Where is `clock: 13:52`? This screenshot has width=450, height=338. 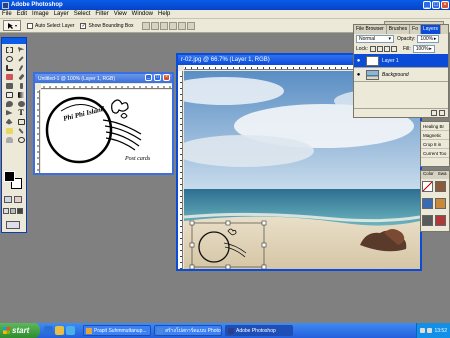 clock: 13:52 is located at coordinates (440, 331).